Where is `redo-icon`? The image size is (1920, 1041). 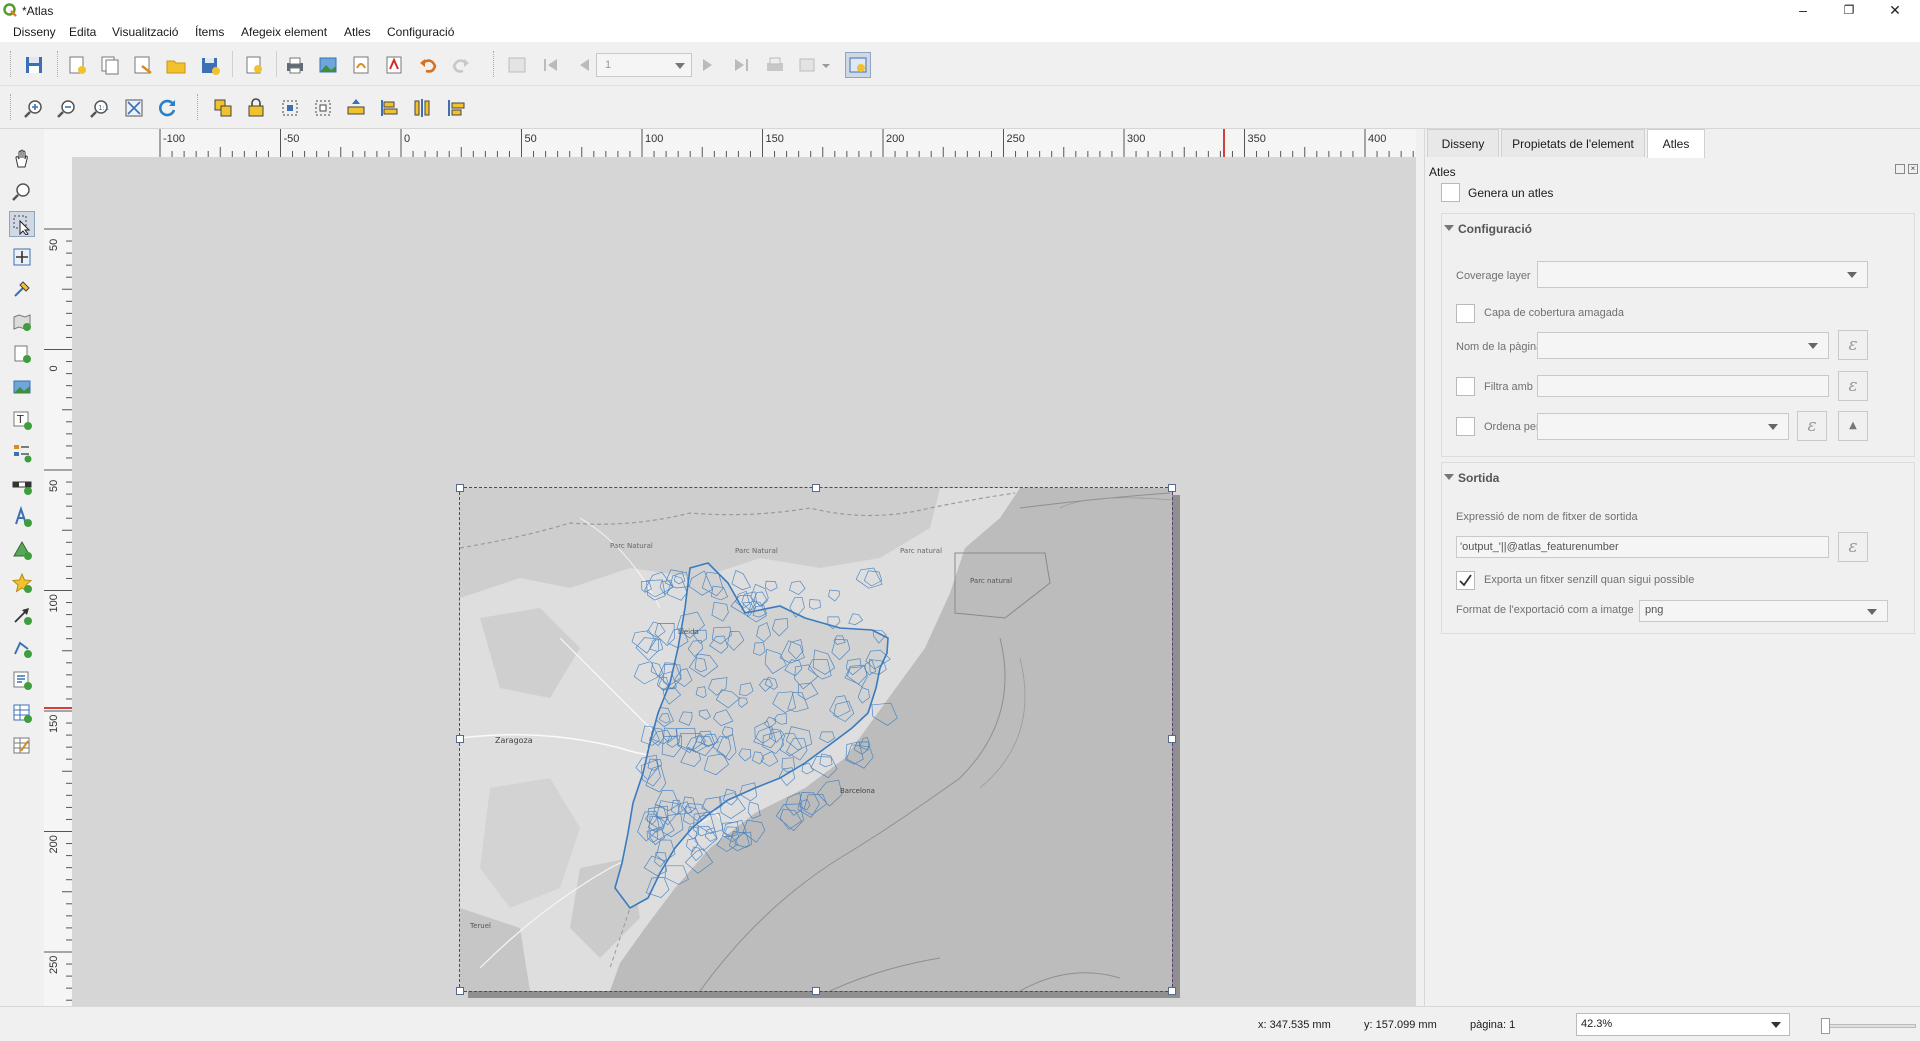 redo-icon is located at coordinates (461, 65).